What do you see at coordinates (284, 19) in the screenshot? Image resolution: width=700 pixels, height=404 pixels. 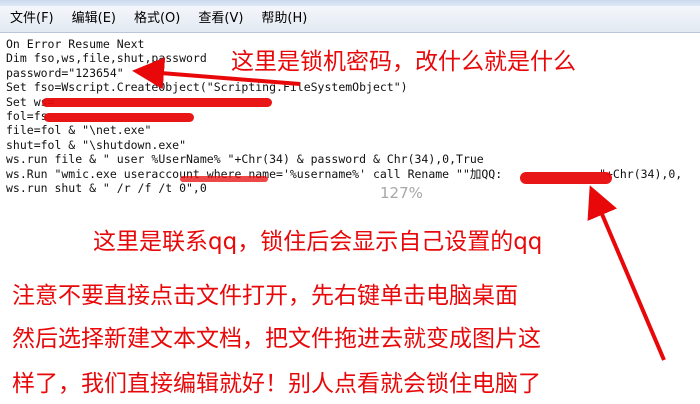 I see `menu-help: 帮助(H)` at bounding box center [284, 19].